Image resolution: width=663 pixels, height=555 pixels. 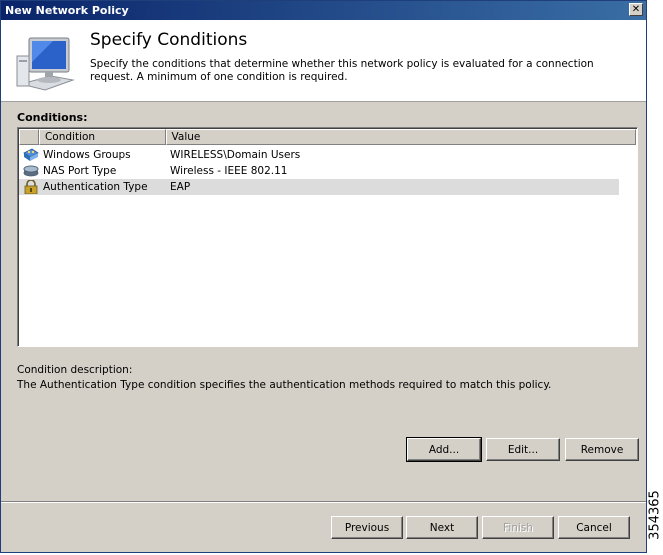 What do you see at coordinates (229, 171) in the screenshot?
I see `condition-value: Wireless - IEEE 802.11` at bounding box center [229, 171].